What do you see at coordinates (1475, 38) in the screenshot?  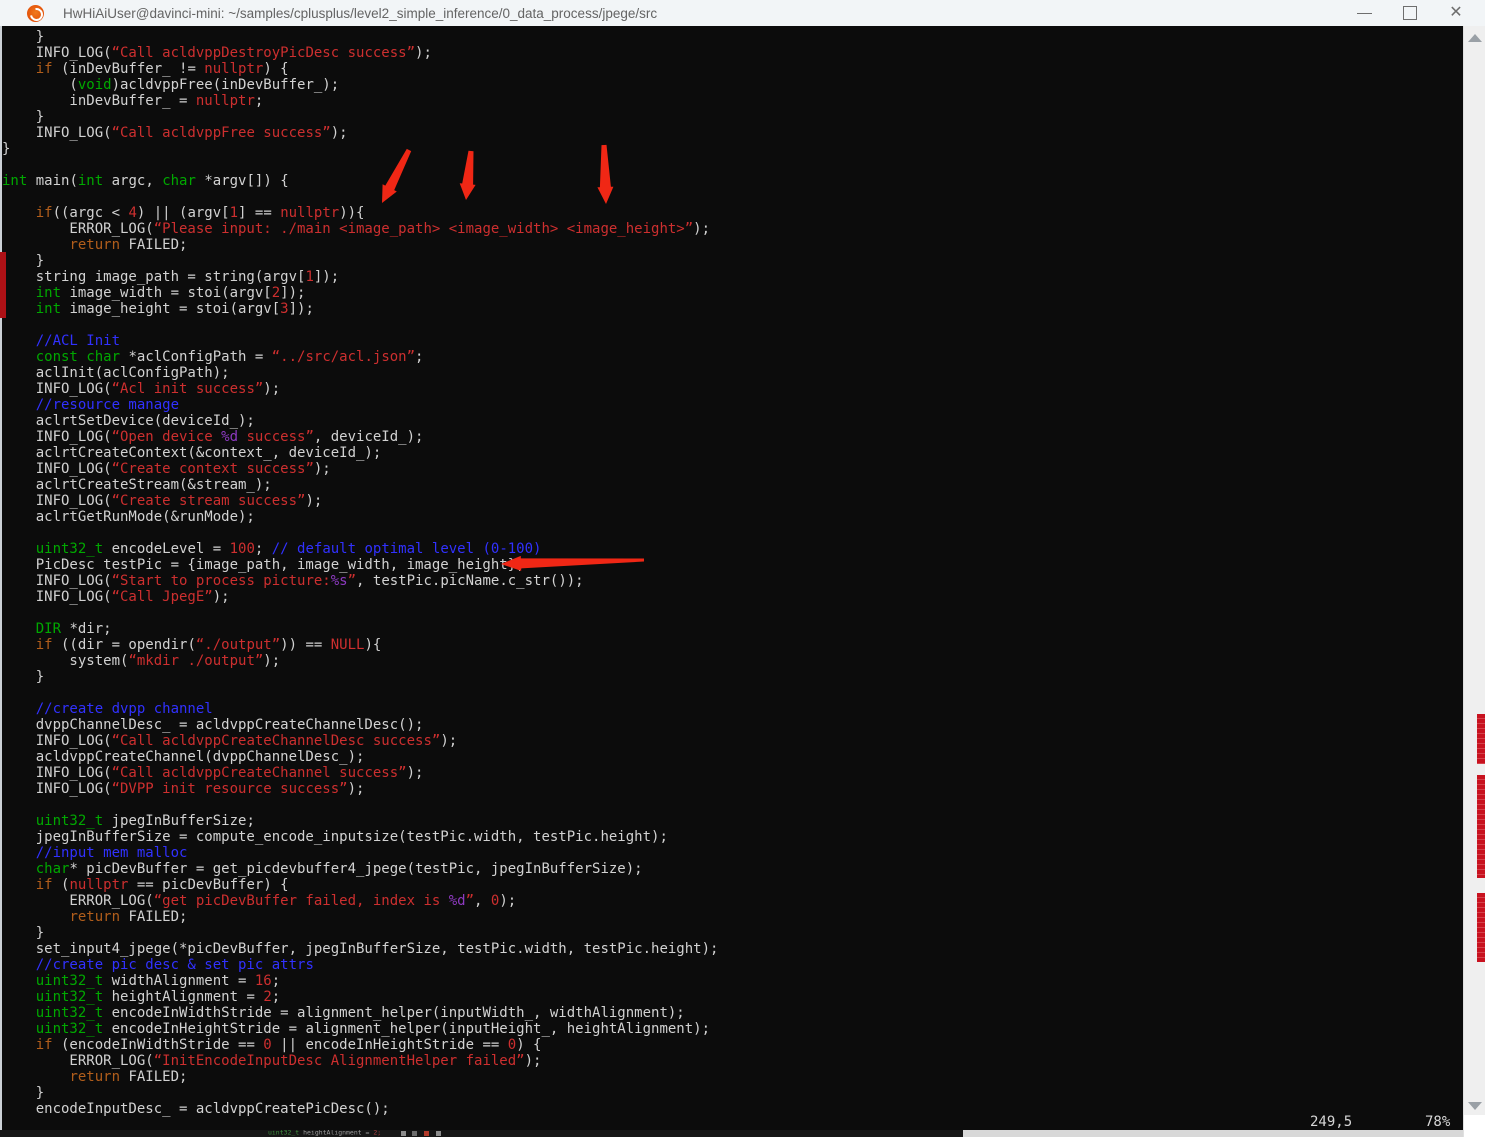 I see `scroll-up-icon` at bounding box center [1475, 38].